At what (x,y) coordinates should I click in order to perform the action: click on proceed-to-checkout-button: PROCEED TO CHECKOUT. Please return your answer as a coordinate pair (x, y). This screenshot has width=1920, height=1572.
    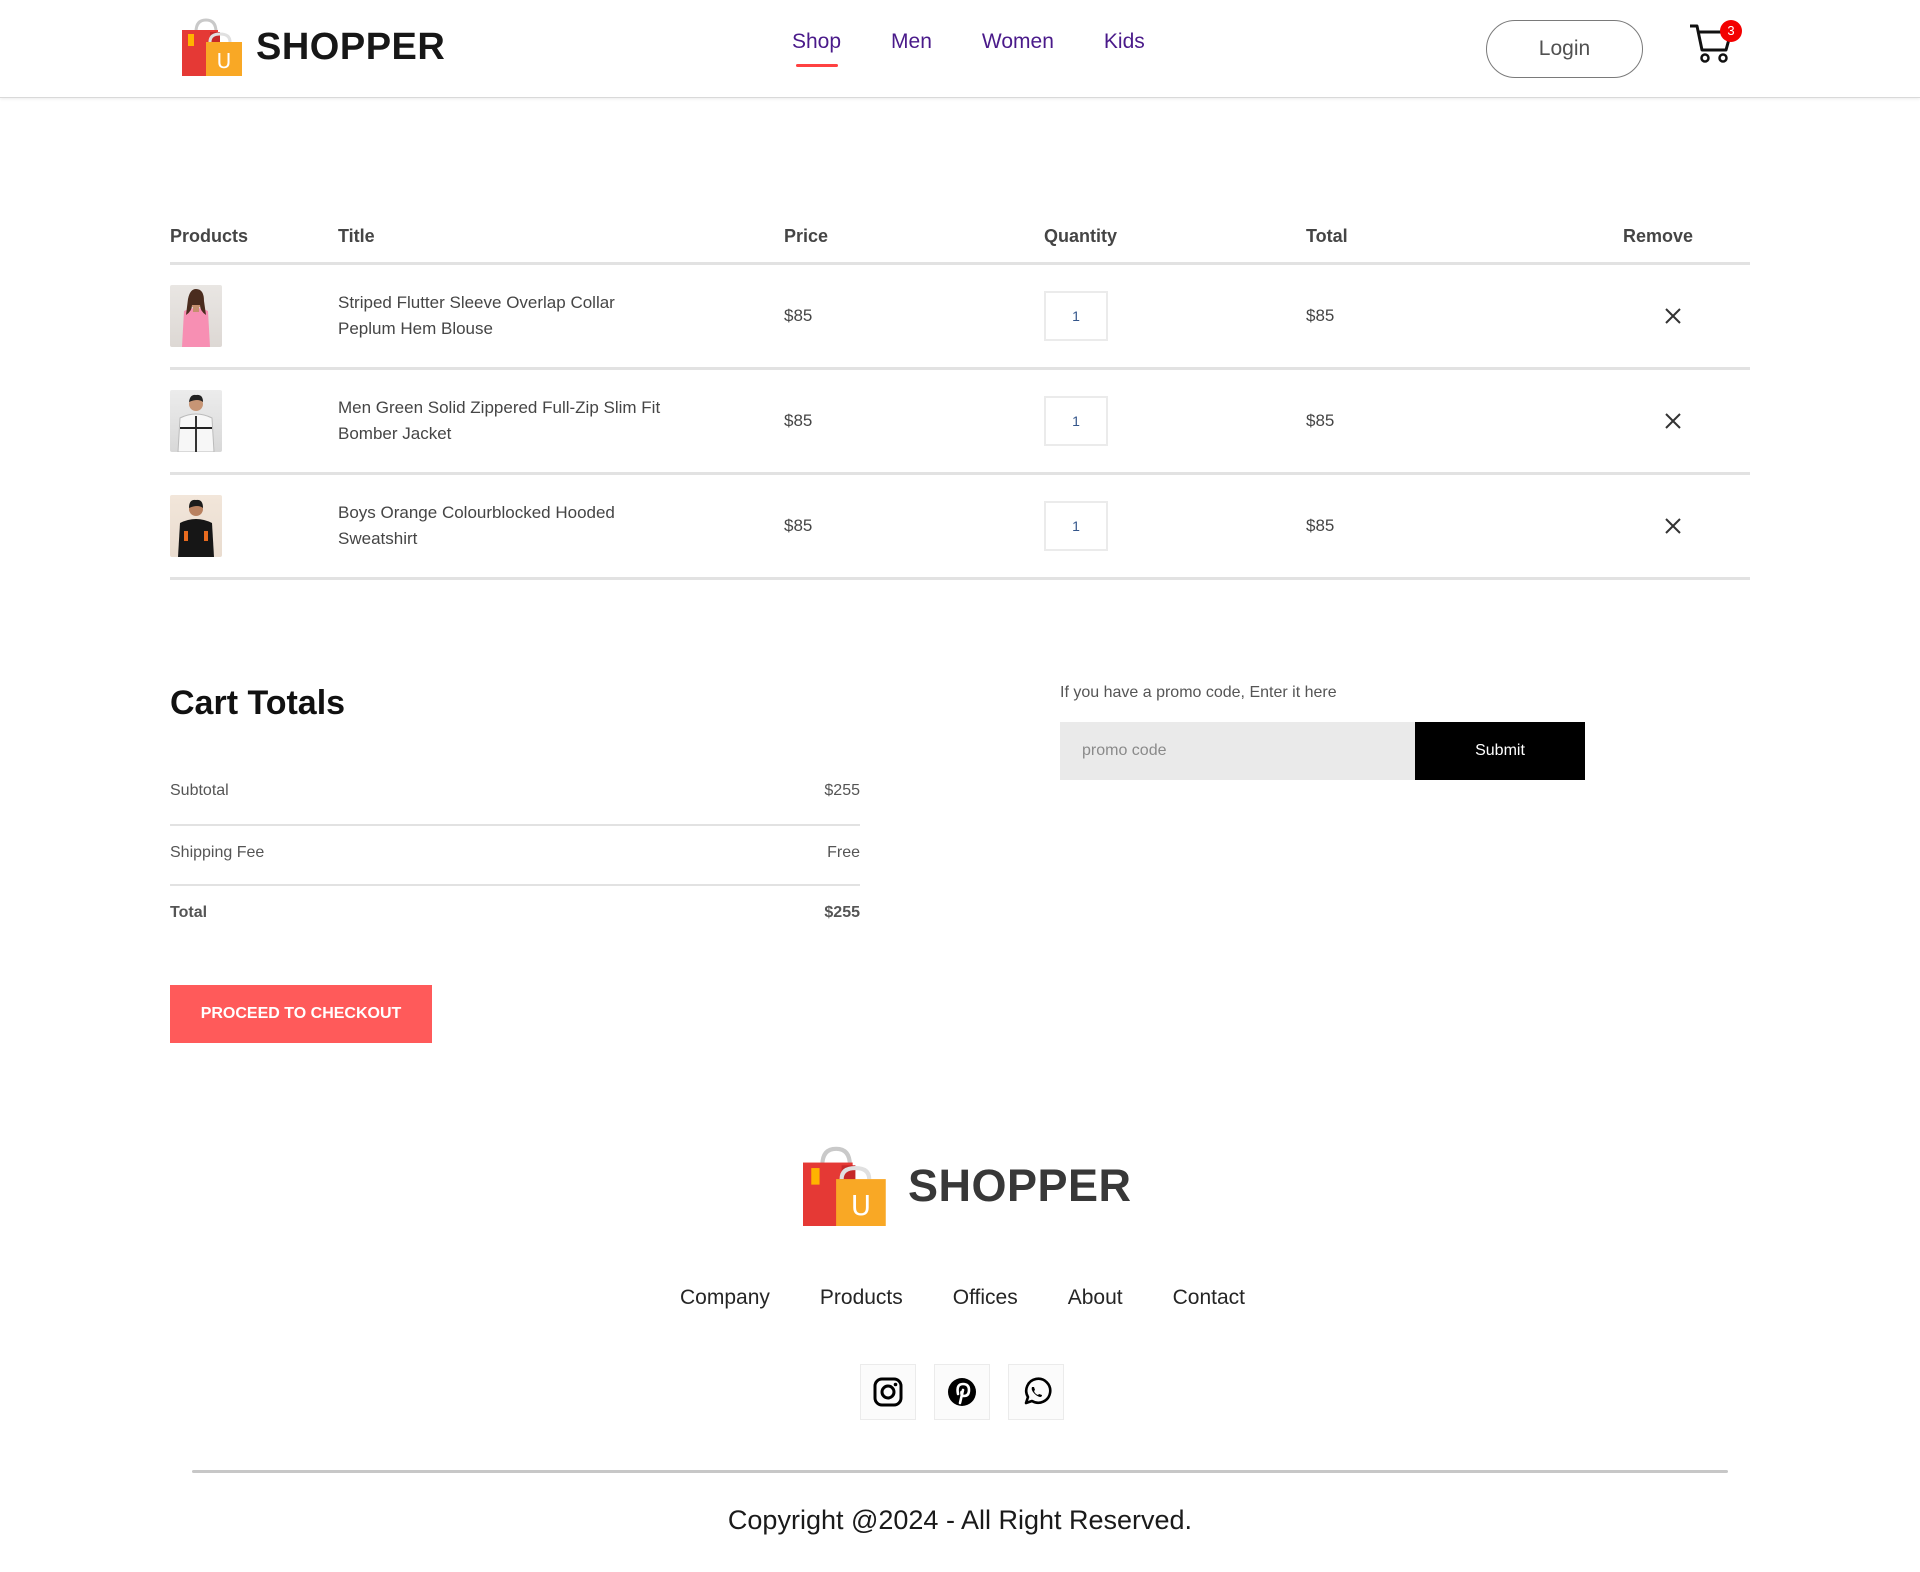
    Looking at the image, I should click on (301, 1014).